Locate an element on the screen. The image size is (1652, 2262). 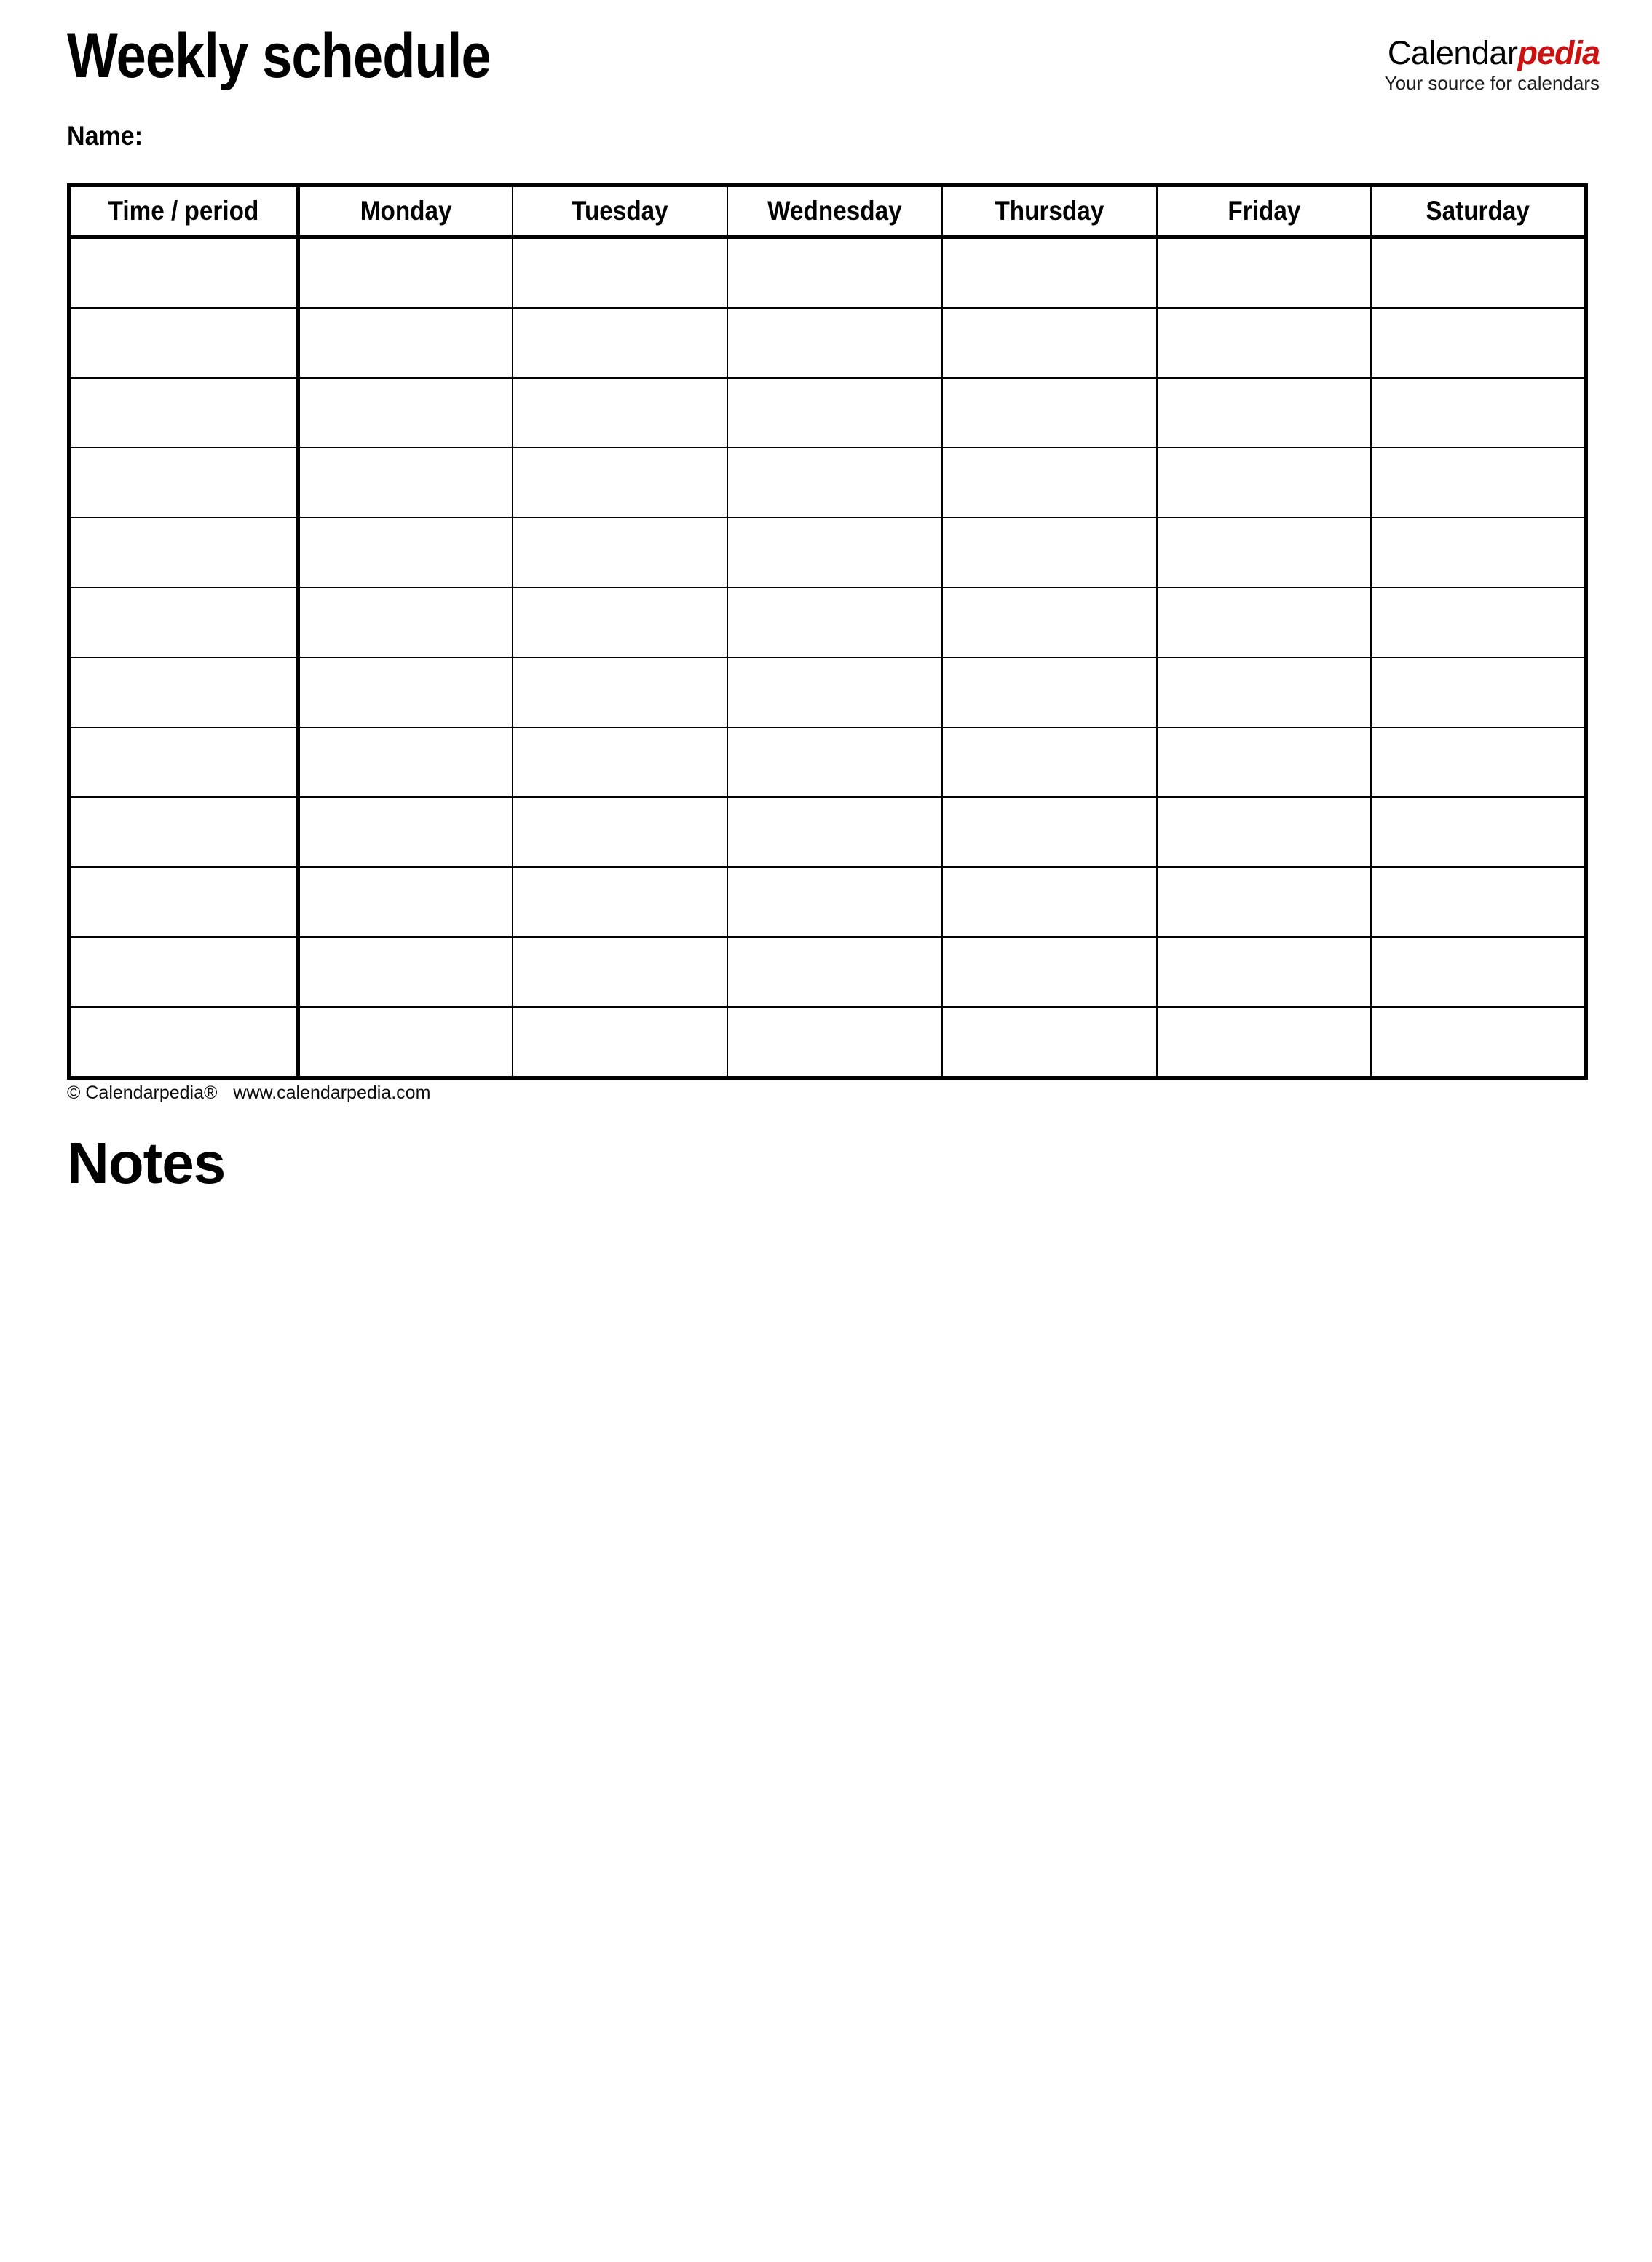
website-url: www.calendarpedia.com is located at coordinates (331, 1093).